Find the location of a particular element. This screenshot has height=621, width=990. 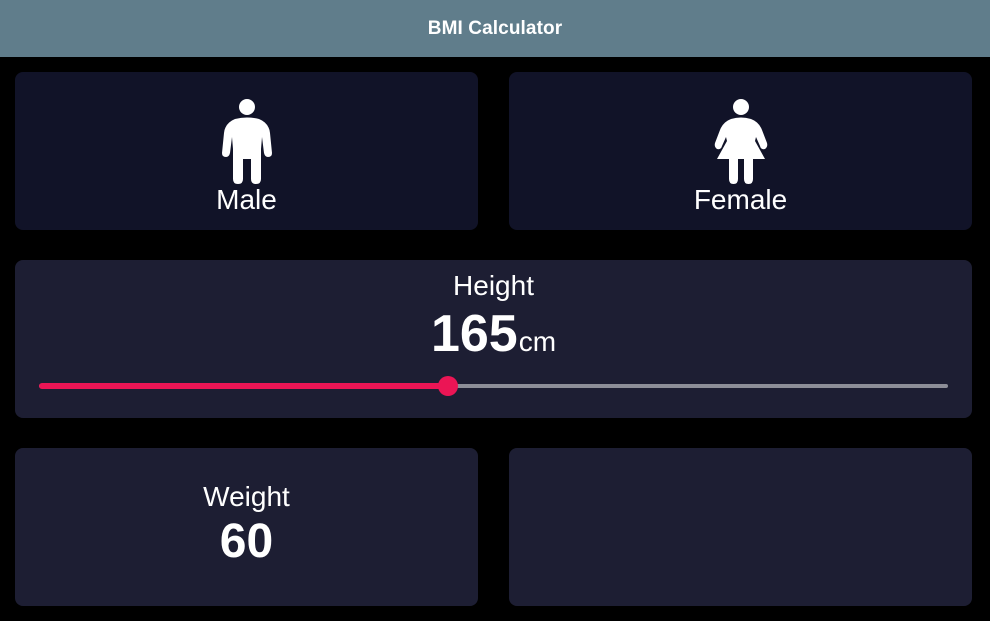

female-label: Female is located at coordinates (740, 199).